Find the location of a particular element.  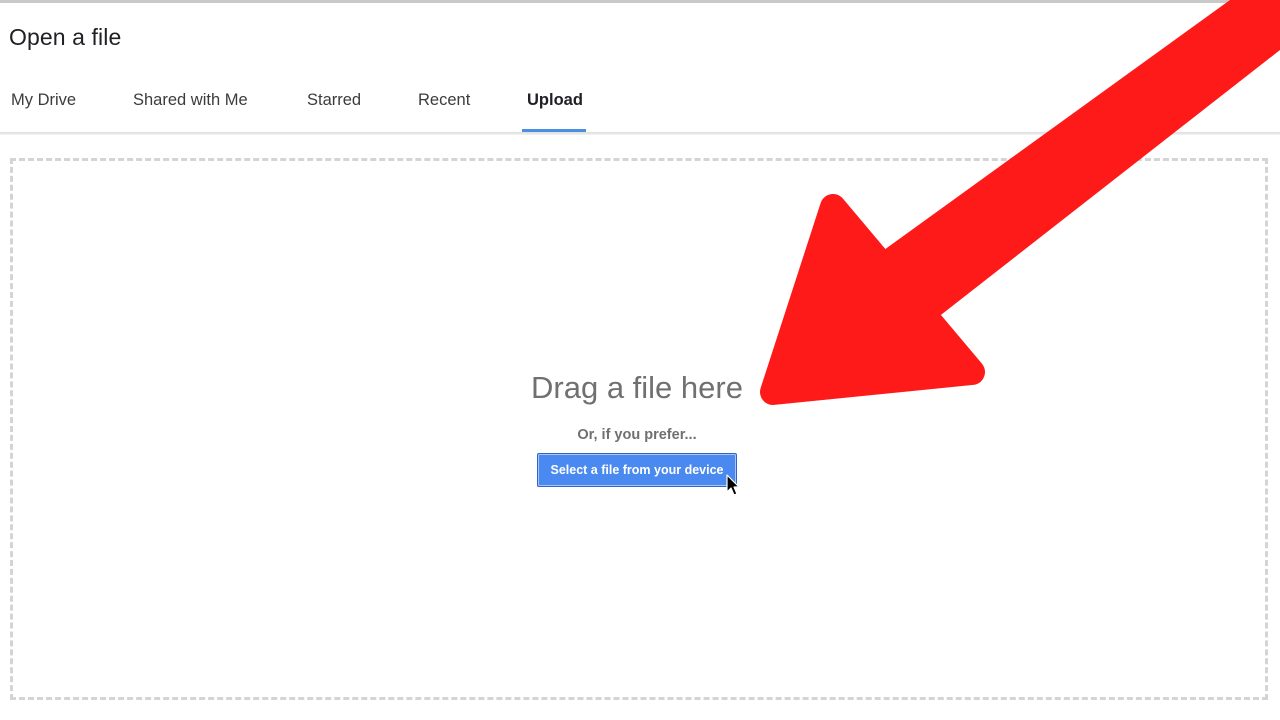

window-top-border is located at coordinates (640, 1).